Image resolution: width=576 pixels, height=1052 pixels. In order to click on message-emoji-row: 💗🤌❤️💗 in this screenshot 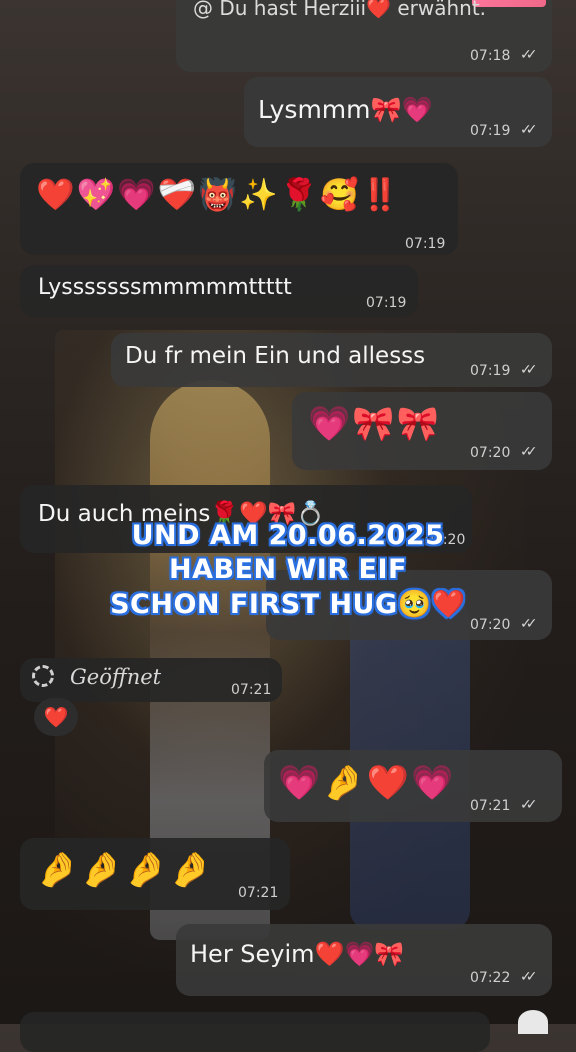, I will do `click(367, 783)`.